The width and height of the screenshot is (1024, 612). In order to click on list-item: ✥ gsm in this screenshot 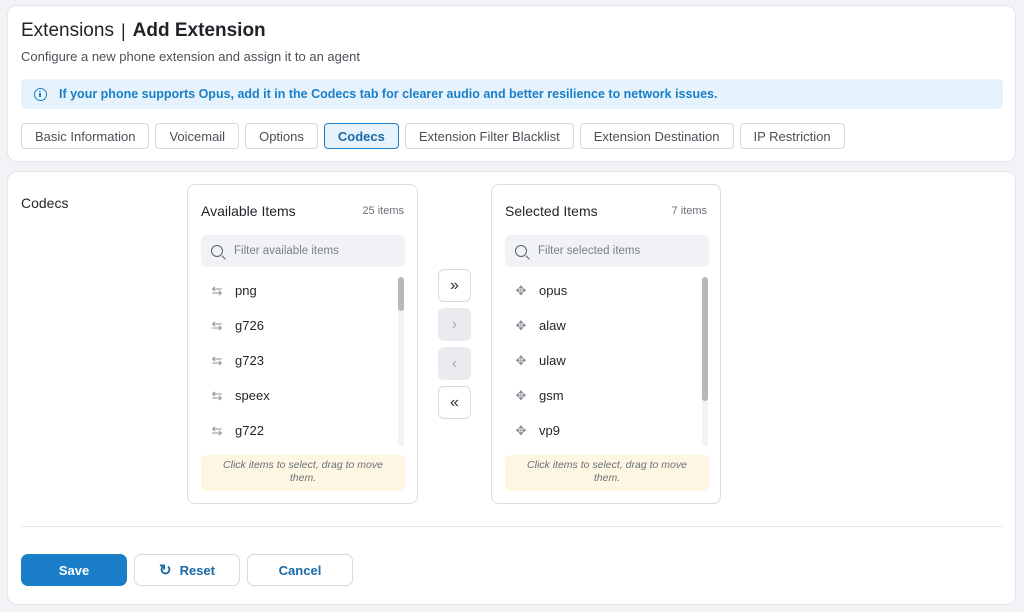, I will do `click(600, 395)`.